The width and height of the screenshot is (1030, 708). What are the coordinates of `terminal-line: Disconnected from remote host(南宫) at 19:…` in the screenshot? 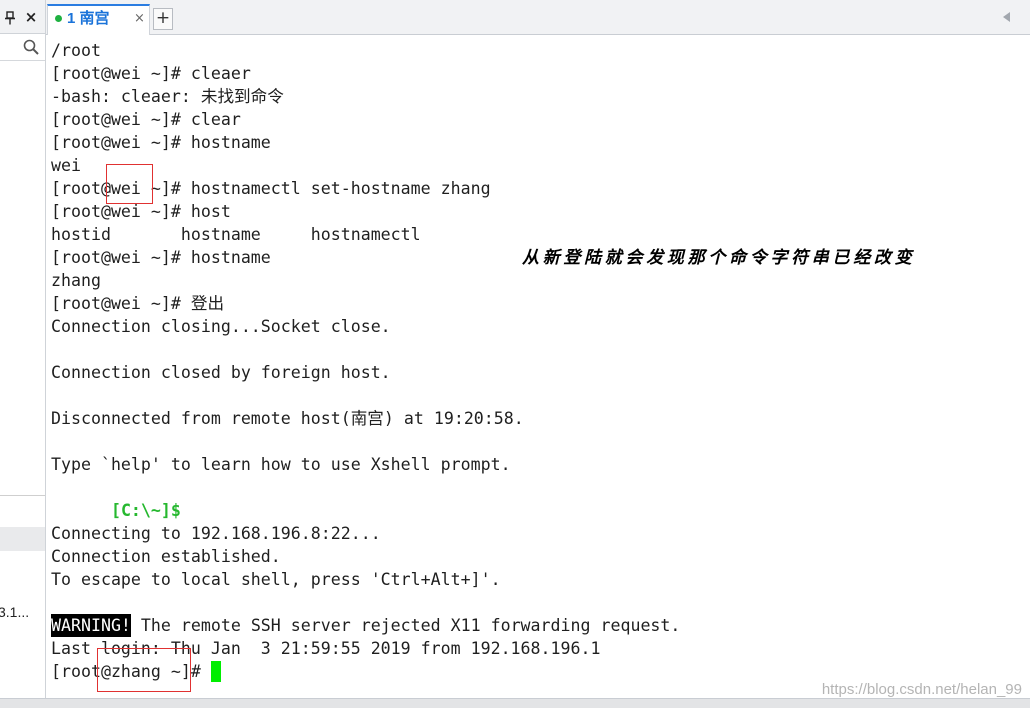 It's located at (287, 418).